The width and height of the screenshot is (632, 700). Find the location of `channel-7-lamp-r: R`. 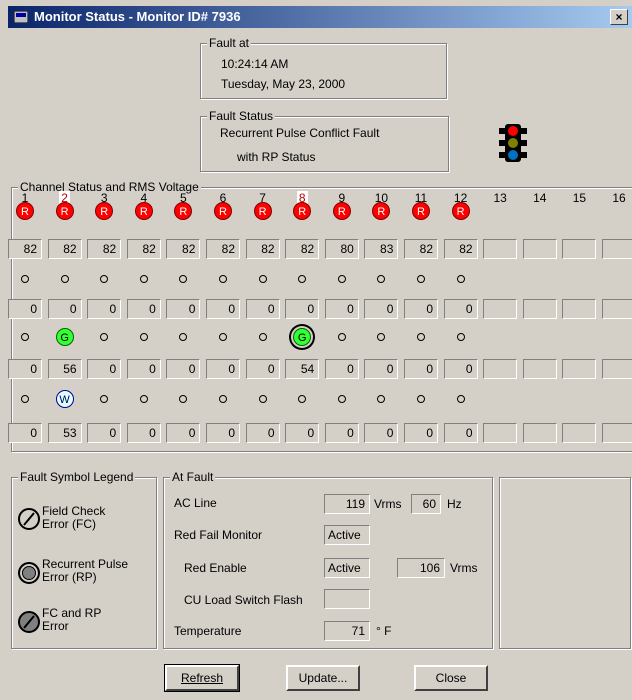

channel-7-lamp-r: R is located at coordinates (262, 211).